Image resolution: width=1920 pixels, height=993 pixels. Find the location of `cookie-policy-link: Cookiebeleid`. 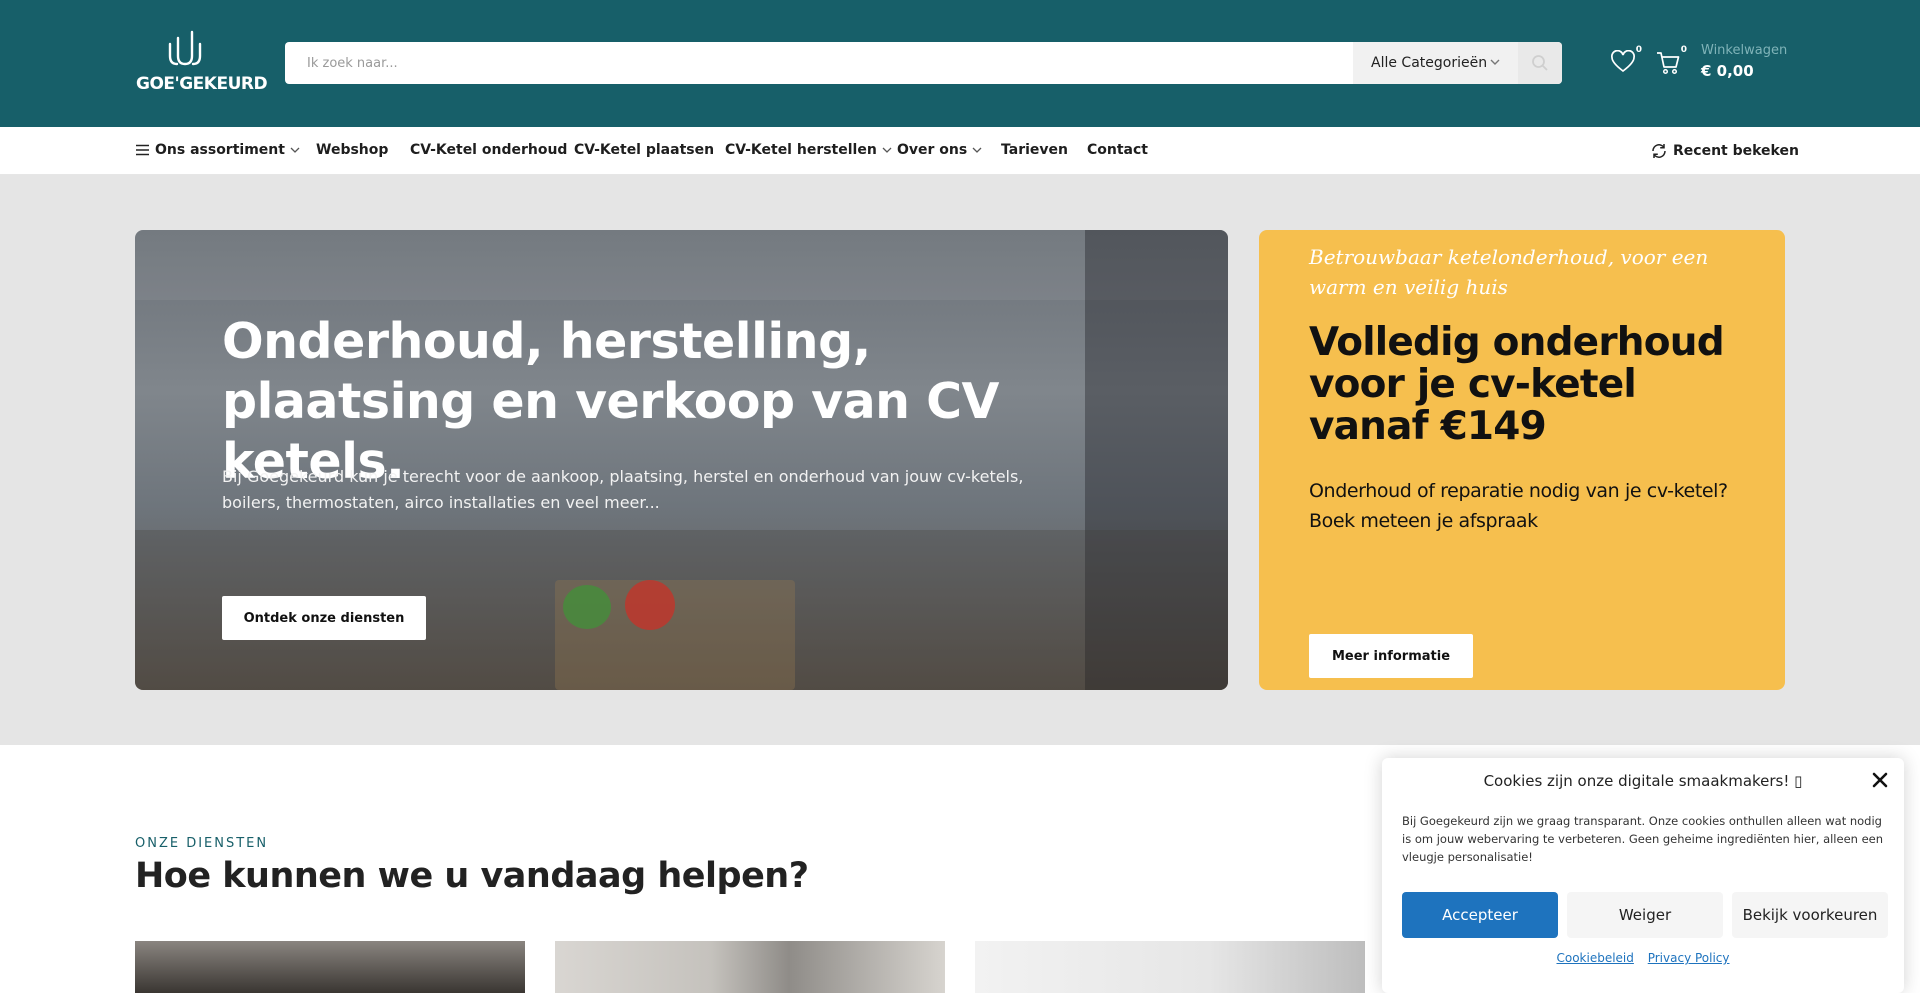

cookie-policy-link: Cookiebeleid is located at coordinates (1594, 958).